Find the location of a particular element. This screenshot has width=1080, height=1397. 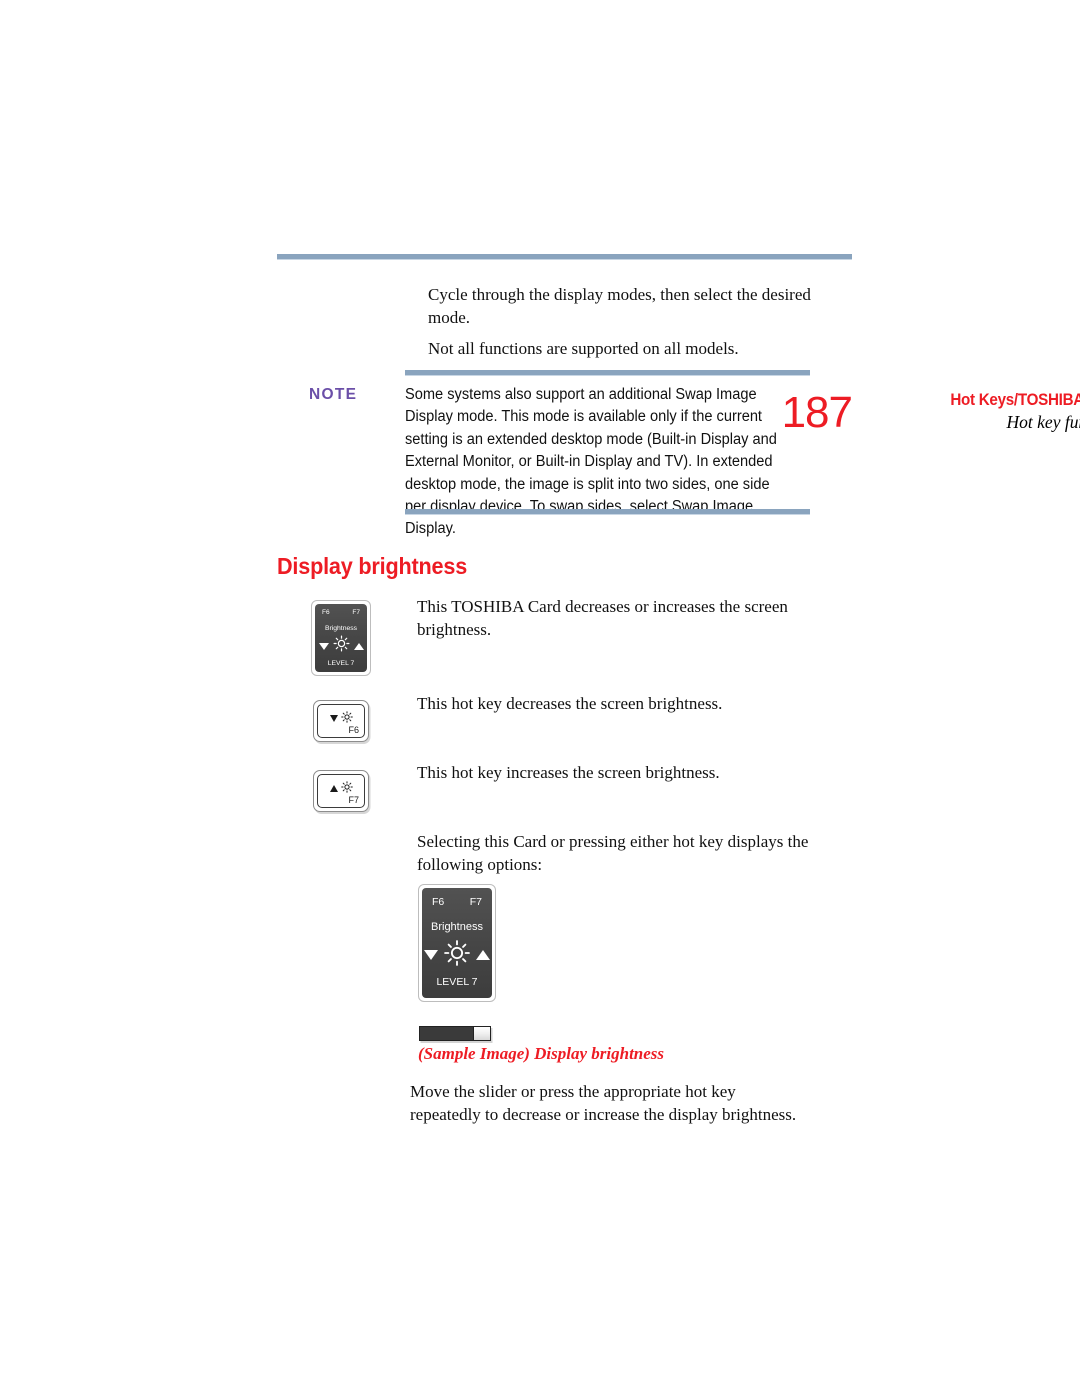

keycap-face: F7 is located at coordinates (341, 791).